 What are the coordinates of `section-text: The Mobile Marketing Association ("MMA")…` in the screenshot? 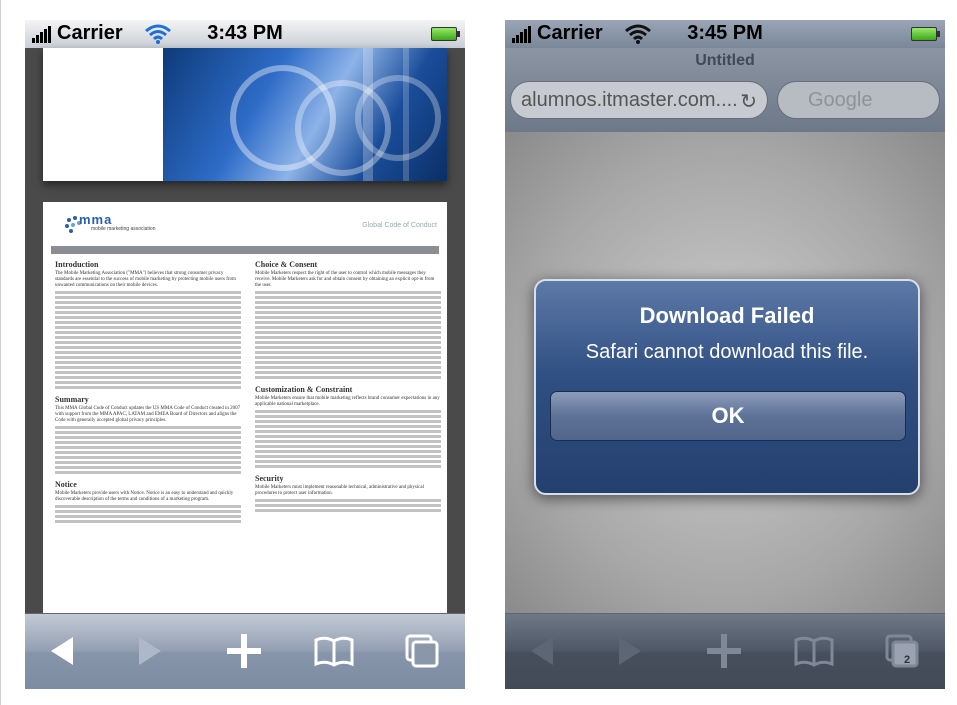 It's located at (145, 279).